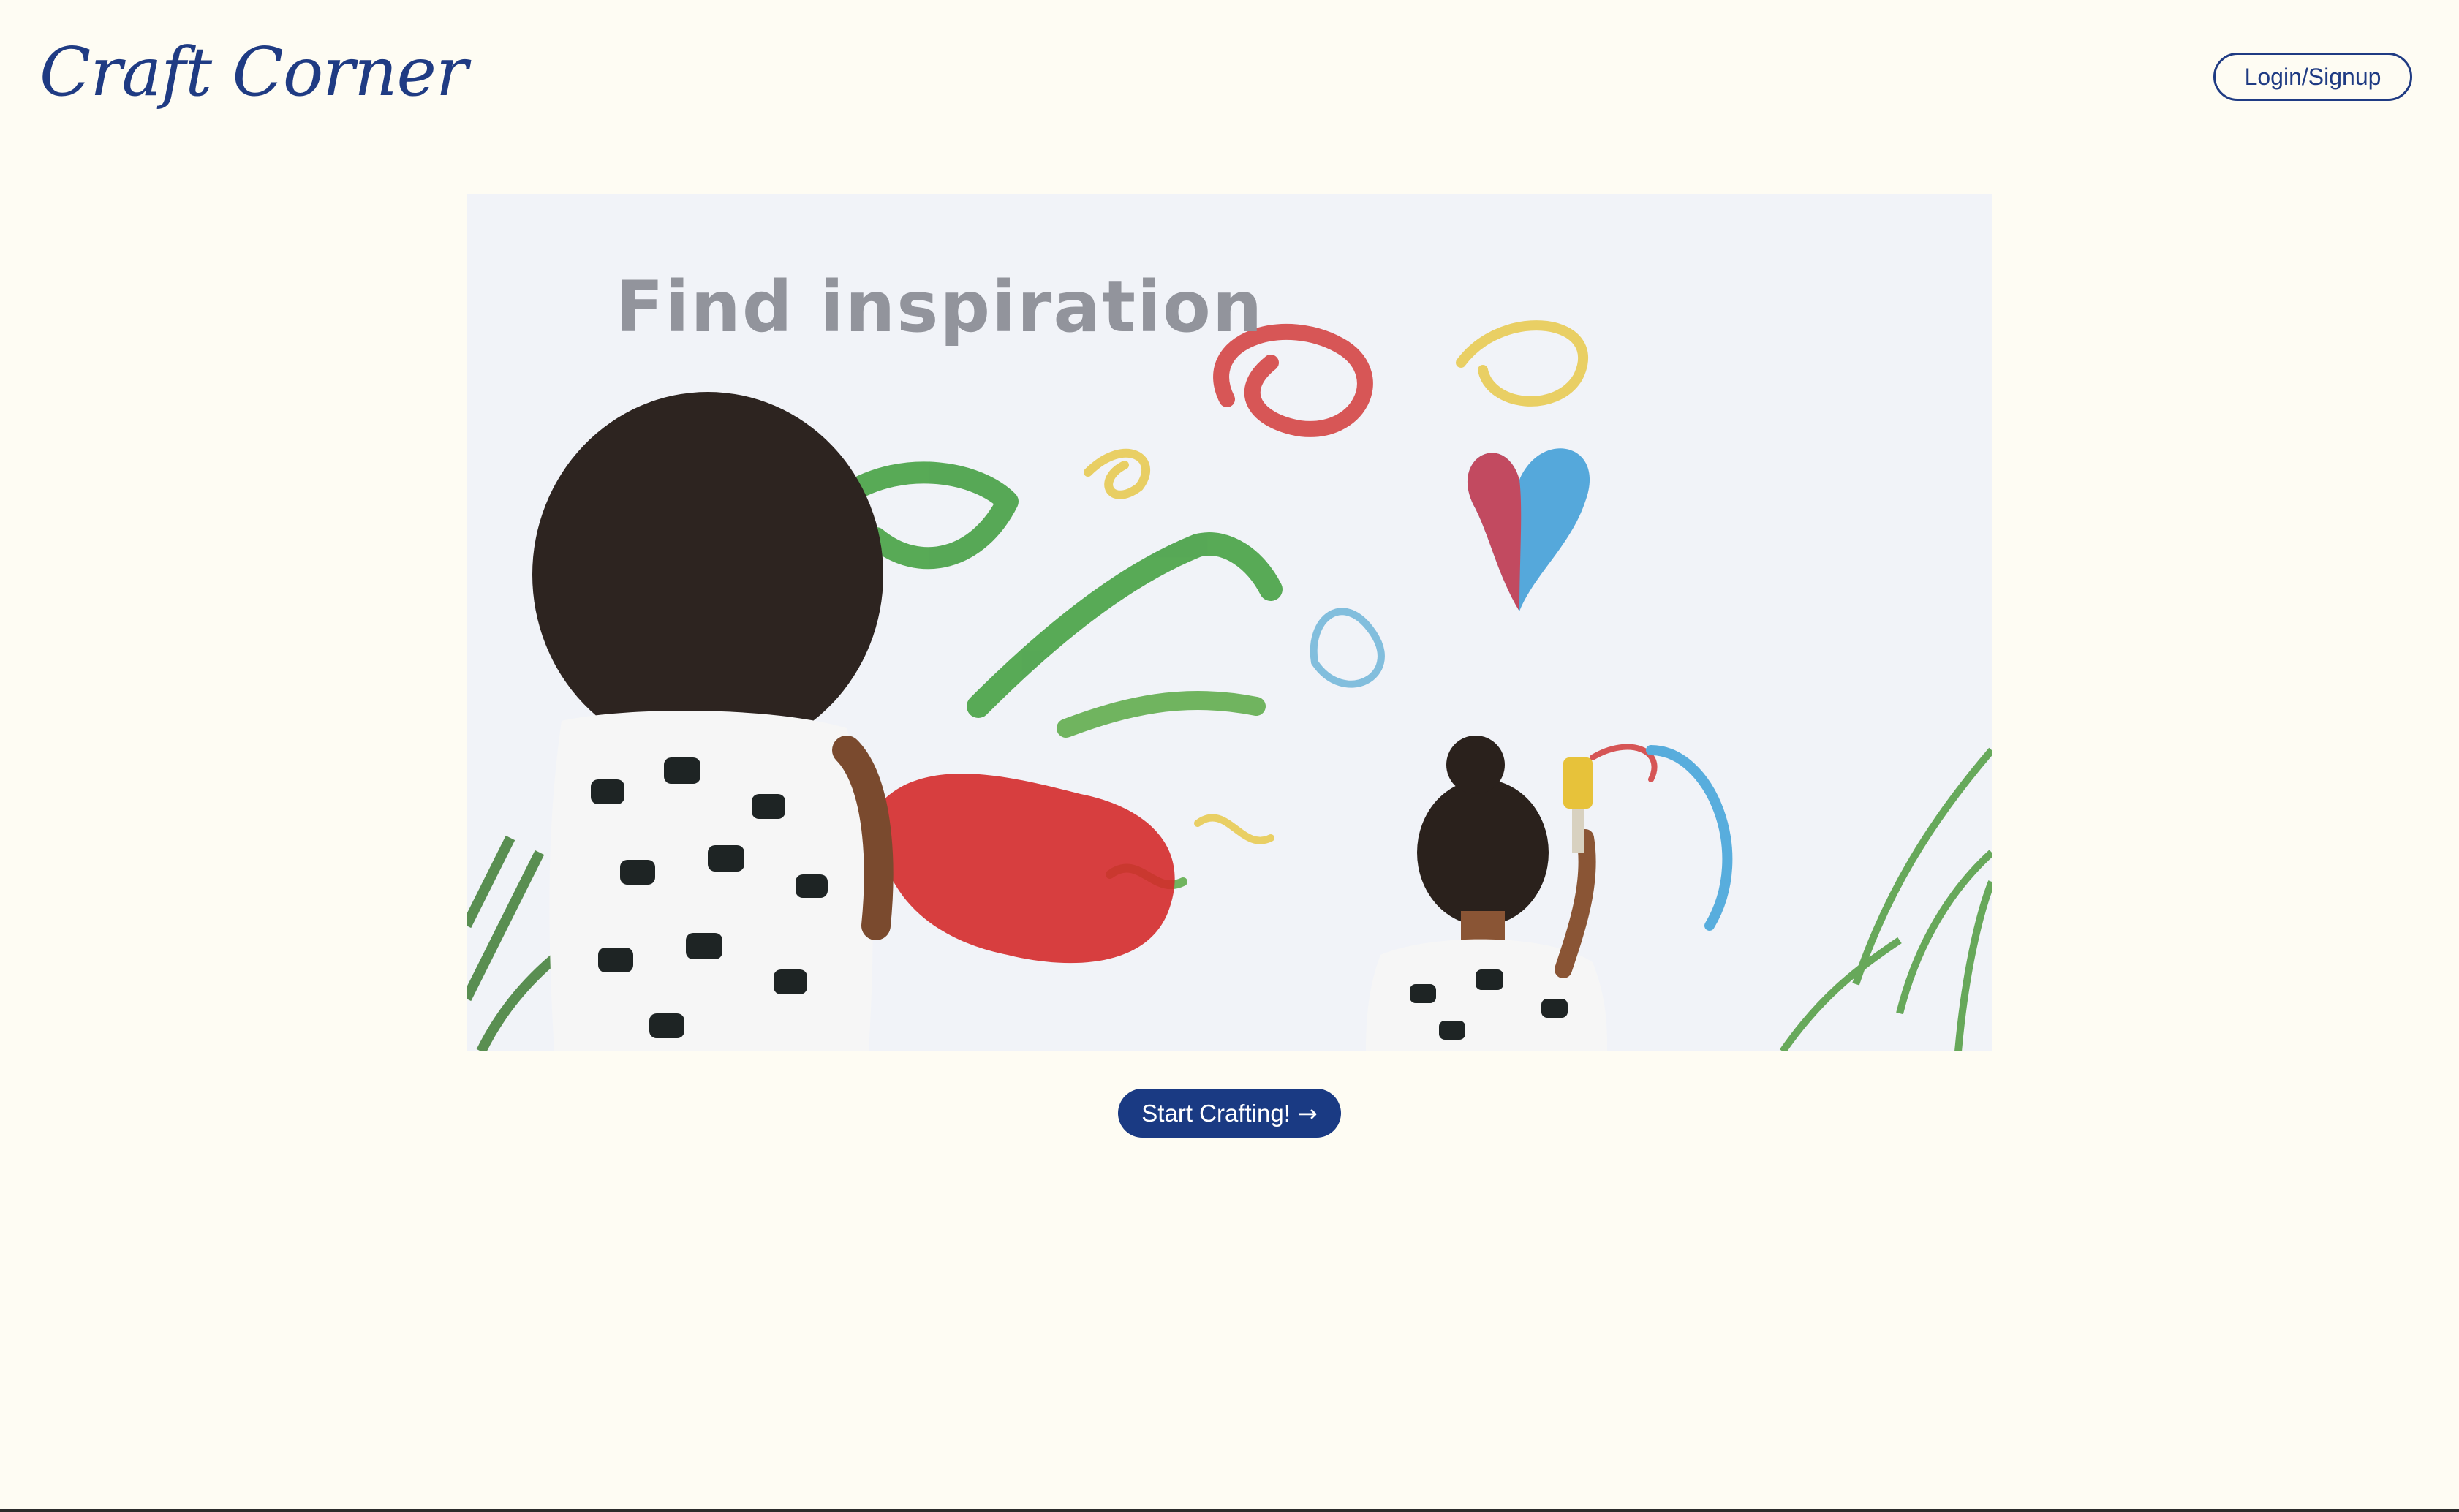 The height and width of the screenshot is (1512, 2459). What do you see at coordinates (940, 307) in the screenshot?
I see `hero-caption: Find inspiration` at bounding box center [940, 307].